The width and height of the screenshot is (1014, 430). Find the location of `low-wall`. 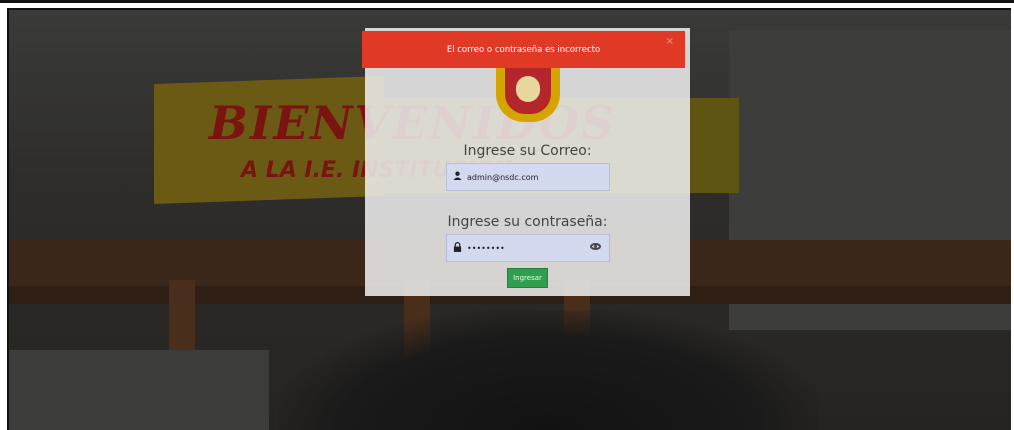

low-wall is located at coordinates (139, 390).